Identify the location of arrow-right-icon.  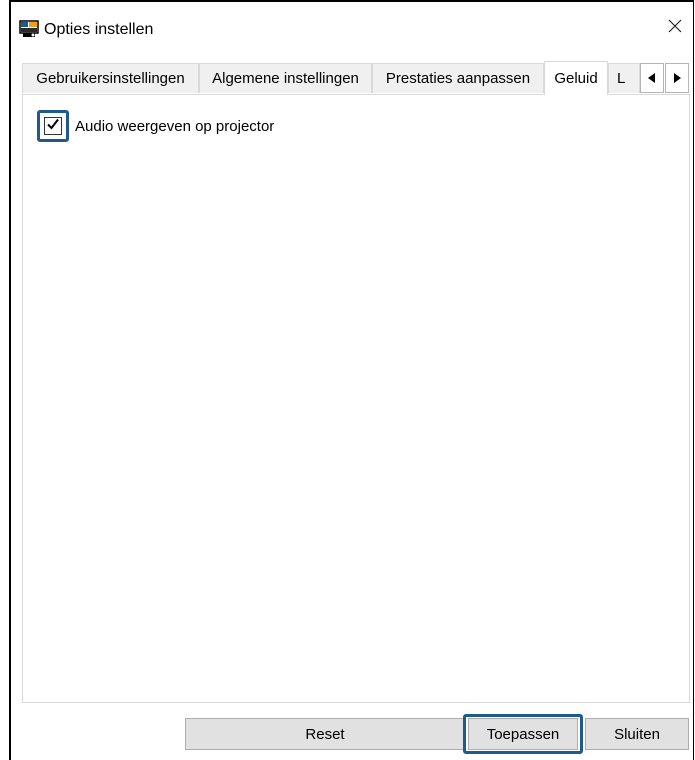
(677, 78).